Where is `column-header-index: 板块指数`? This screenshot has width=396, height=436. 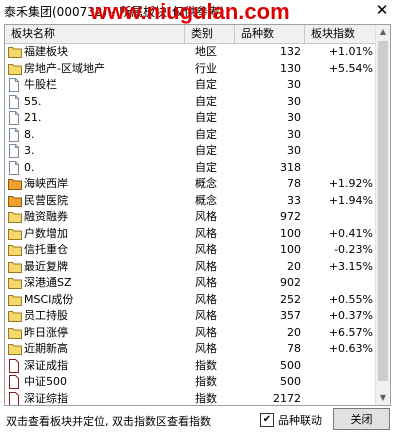 column-header-index: 板块指数 is located at coordinates (340, 34).